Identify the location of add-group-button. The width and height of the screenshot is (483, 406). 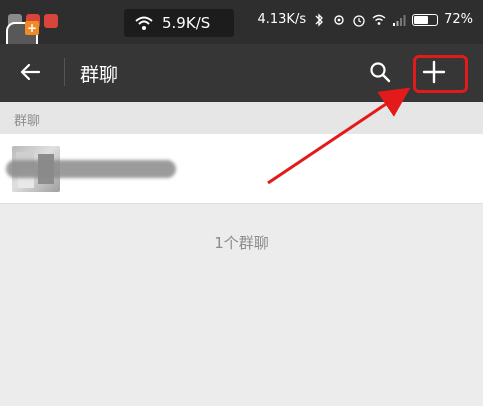
(434, 72).